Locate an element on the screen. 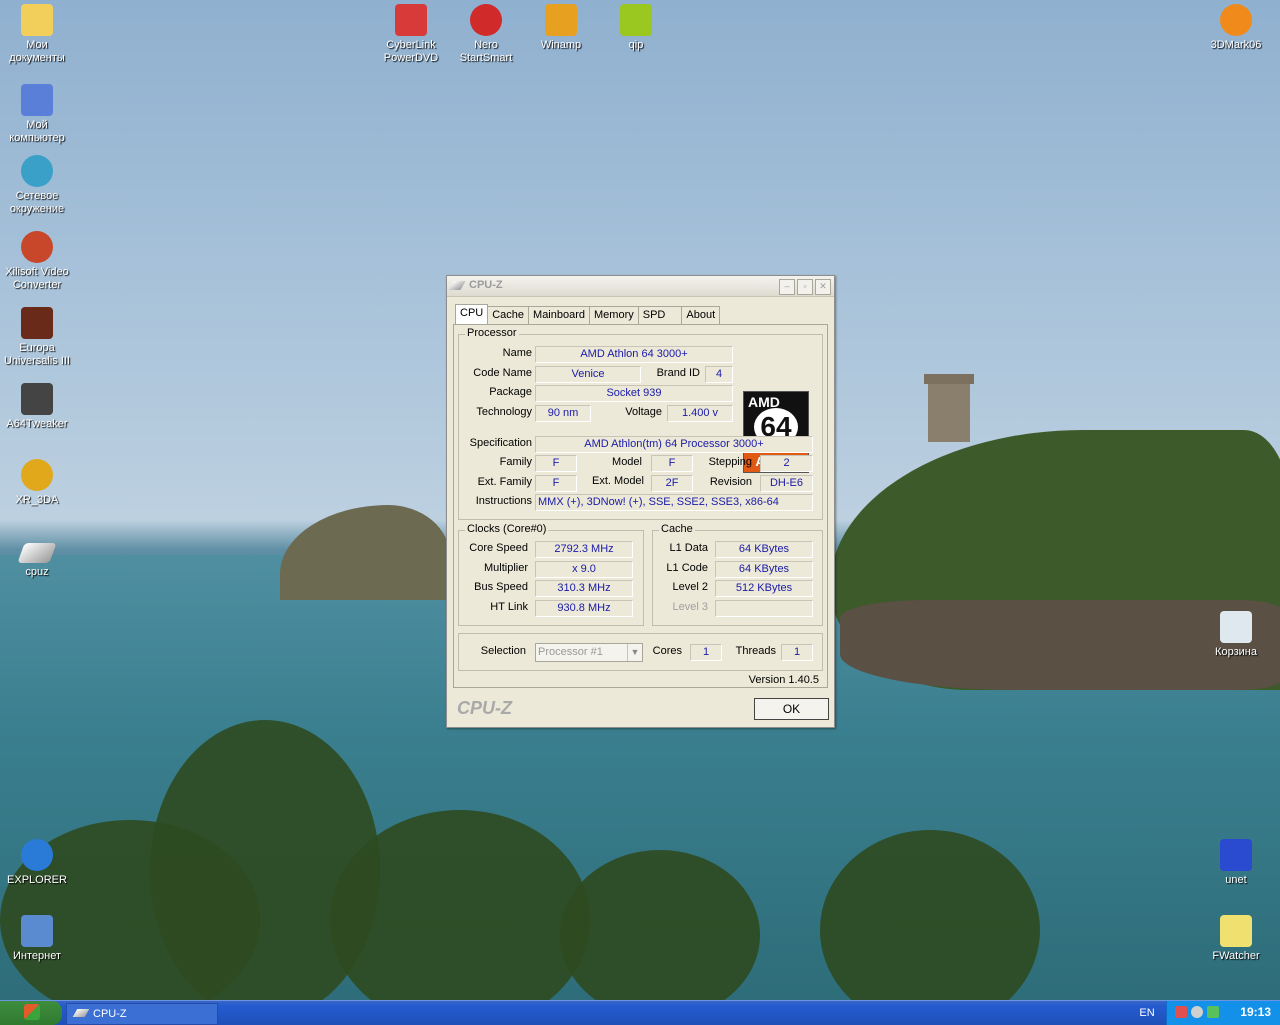 Image resolution: width=1280 pixels, height=1025 pixels. desktop-icon-xr3da: XR_3DA is located at coordinates (37, 483).